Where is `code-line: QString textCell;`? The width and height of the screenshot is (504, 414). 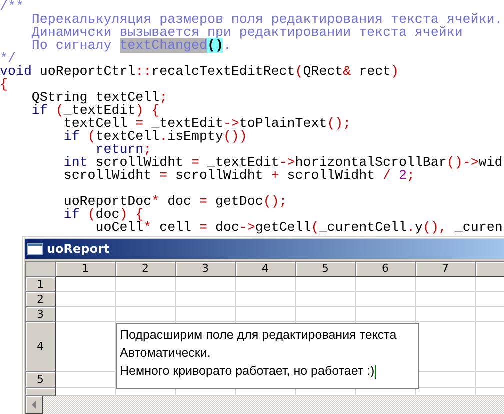 code-line: QString textCell; is located at coordinates (99, 97).